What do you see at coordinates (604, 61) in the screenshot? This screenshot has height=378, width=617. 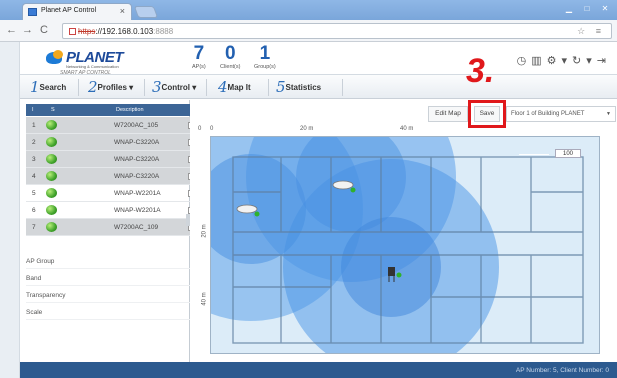 I see `logout-icon: ⇥` at bounding box center [604, 61].